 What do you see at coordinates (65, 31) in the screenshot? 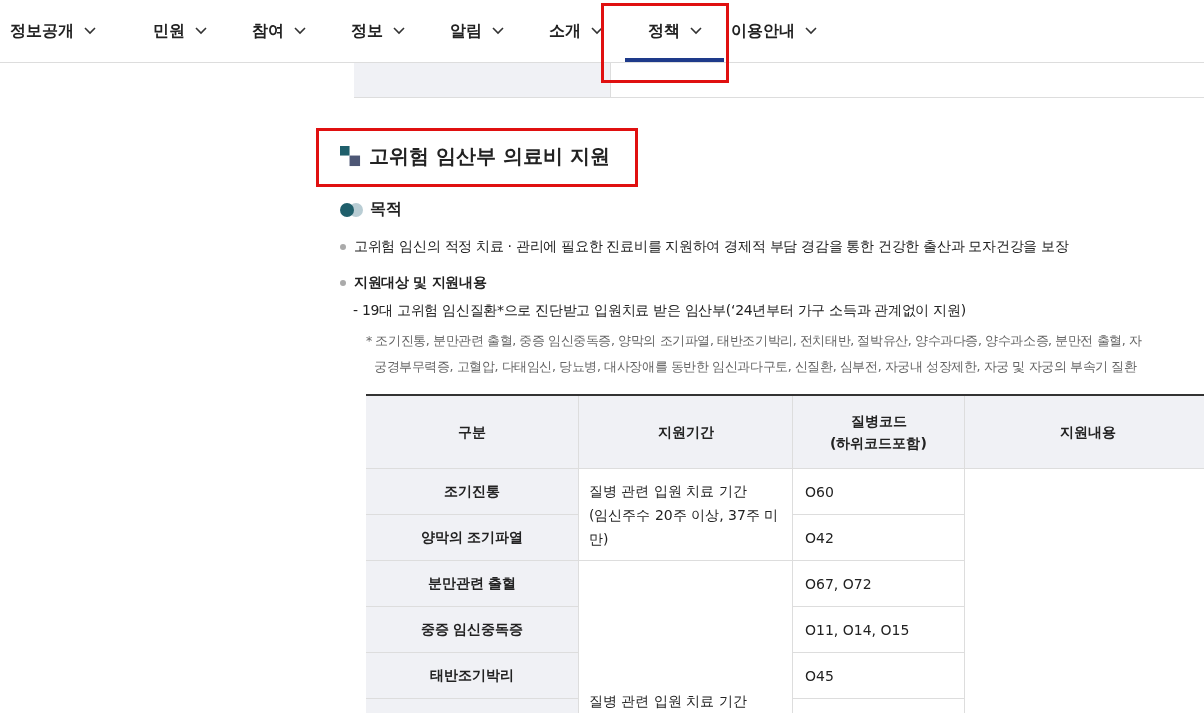
I see `nav-menu-item: 정보공개` at bounding box center [65, 31].